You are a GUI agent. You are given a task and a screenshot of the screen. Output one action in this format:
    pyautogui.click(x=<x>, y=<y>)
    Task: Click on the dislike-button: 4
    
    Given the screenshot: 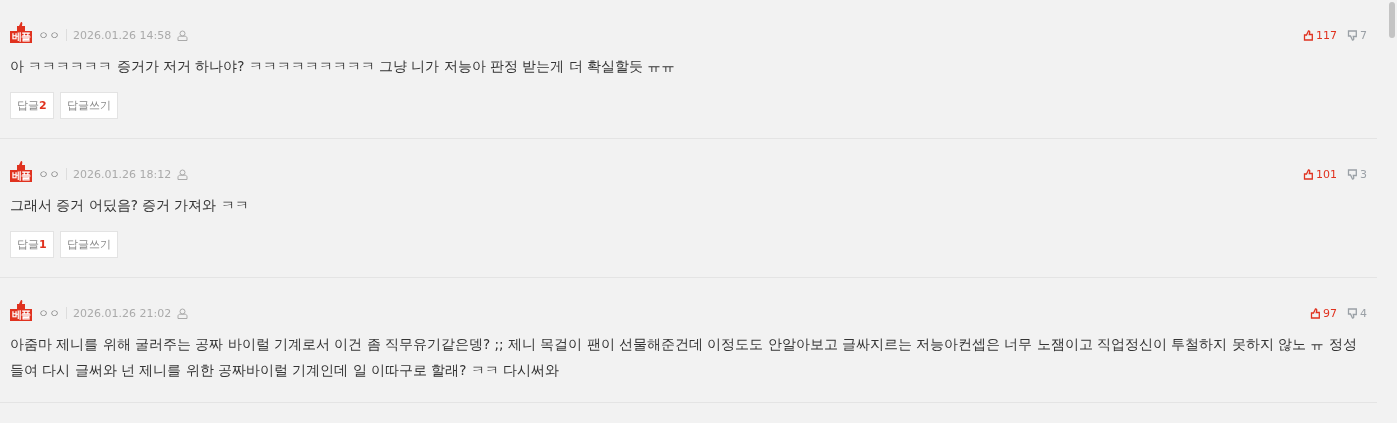 What is the action you would take?
    pyautogui.click(x=1357, y=313)
    